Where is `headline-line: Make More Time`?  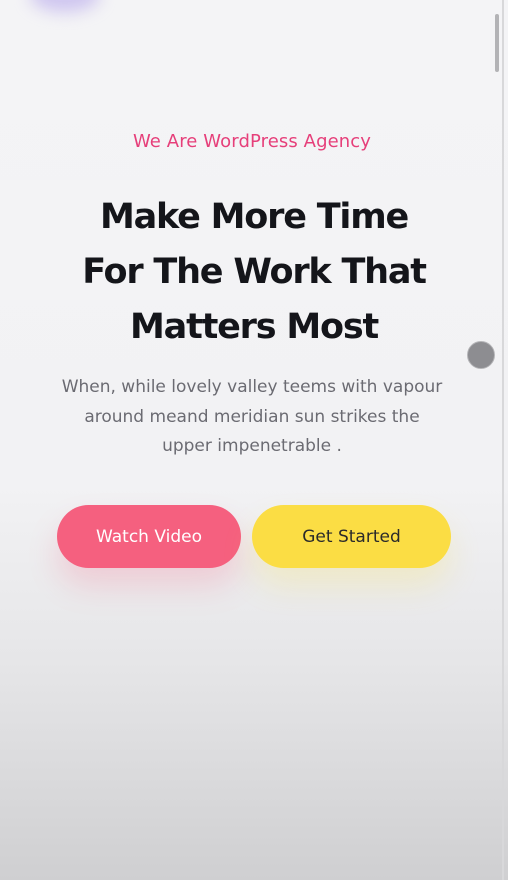
headline-line: Make More Time is located at coordinates (254, 217).